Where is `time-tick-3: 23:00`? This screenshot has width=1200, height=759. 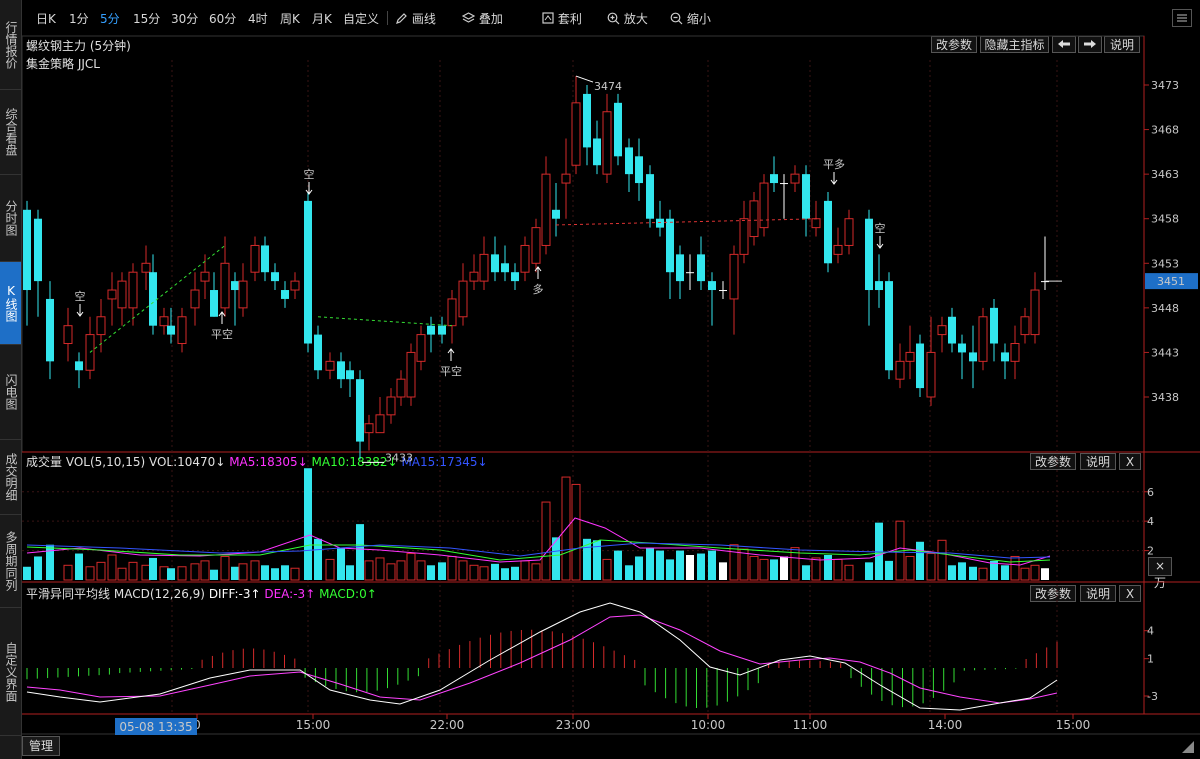
time-tick-3: 23:00 is located at coordinates (573, 725).